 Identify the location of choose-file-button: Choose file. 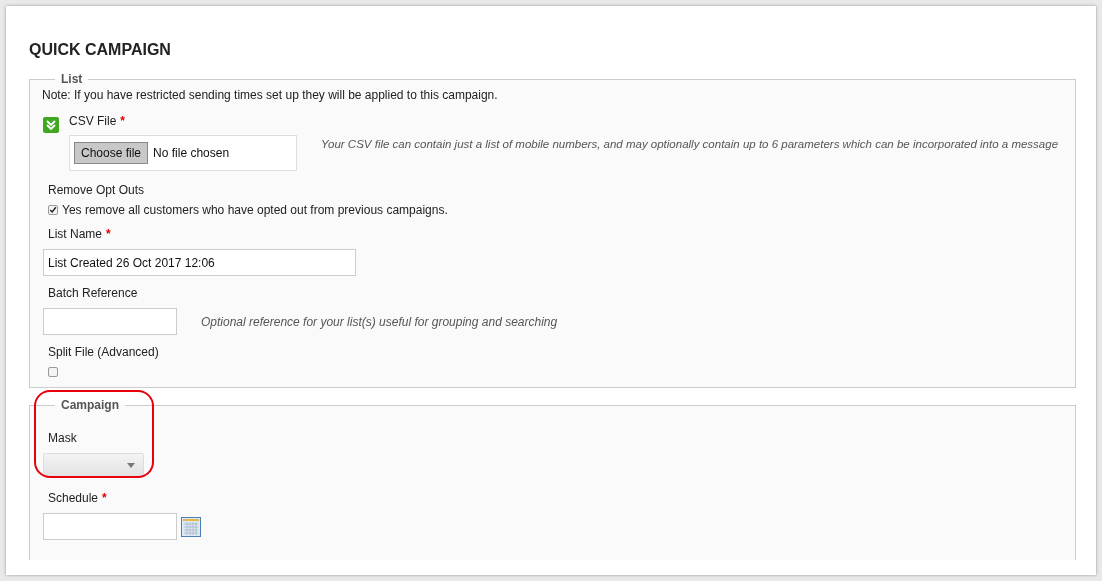
(111, 153).